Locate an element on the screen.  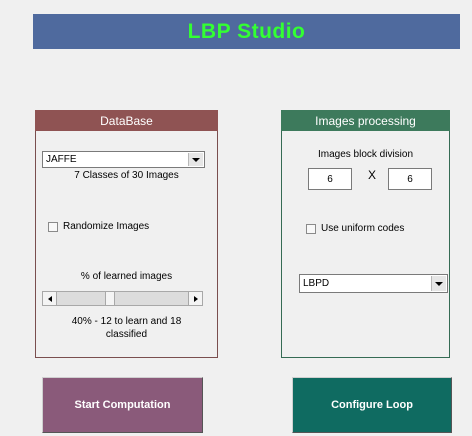
app-title-banner: LBP Studio is located at coordinates (246, 31).